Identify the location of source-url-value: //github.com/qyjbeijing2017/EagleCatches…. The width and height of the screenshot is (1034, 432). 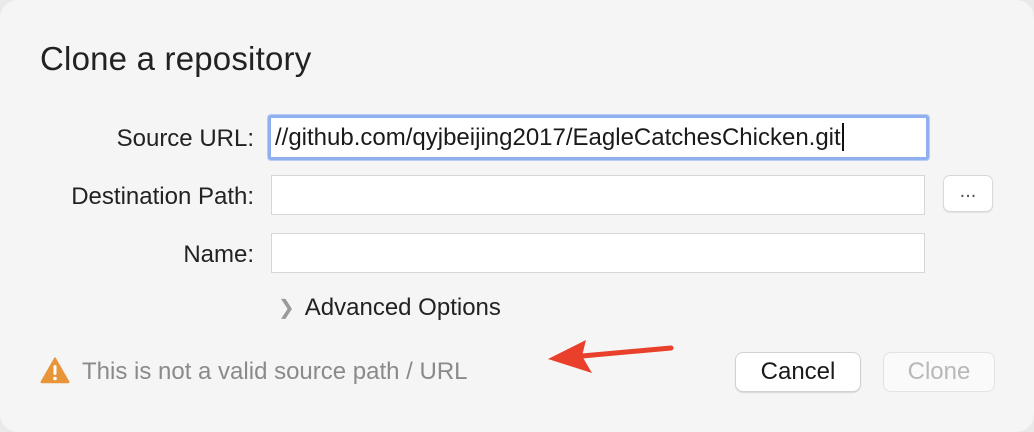
(558, 137).